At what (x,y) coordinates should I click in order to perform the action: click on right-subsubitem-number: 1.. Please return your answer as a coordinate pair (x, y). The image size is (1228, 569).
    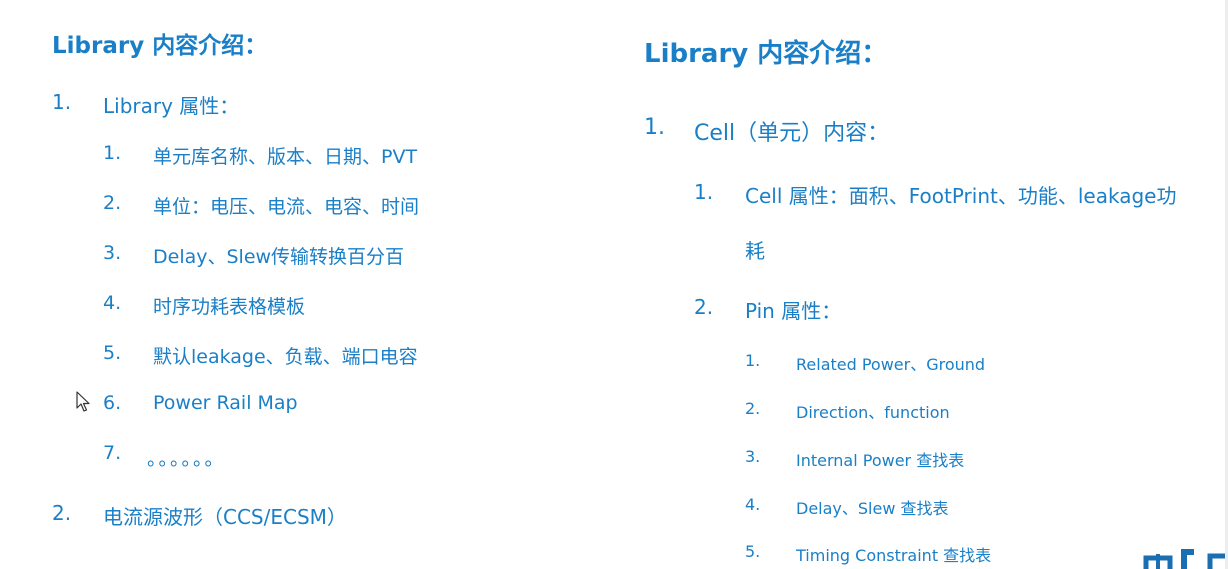
    Looking at the image, I should click on (753, 360).